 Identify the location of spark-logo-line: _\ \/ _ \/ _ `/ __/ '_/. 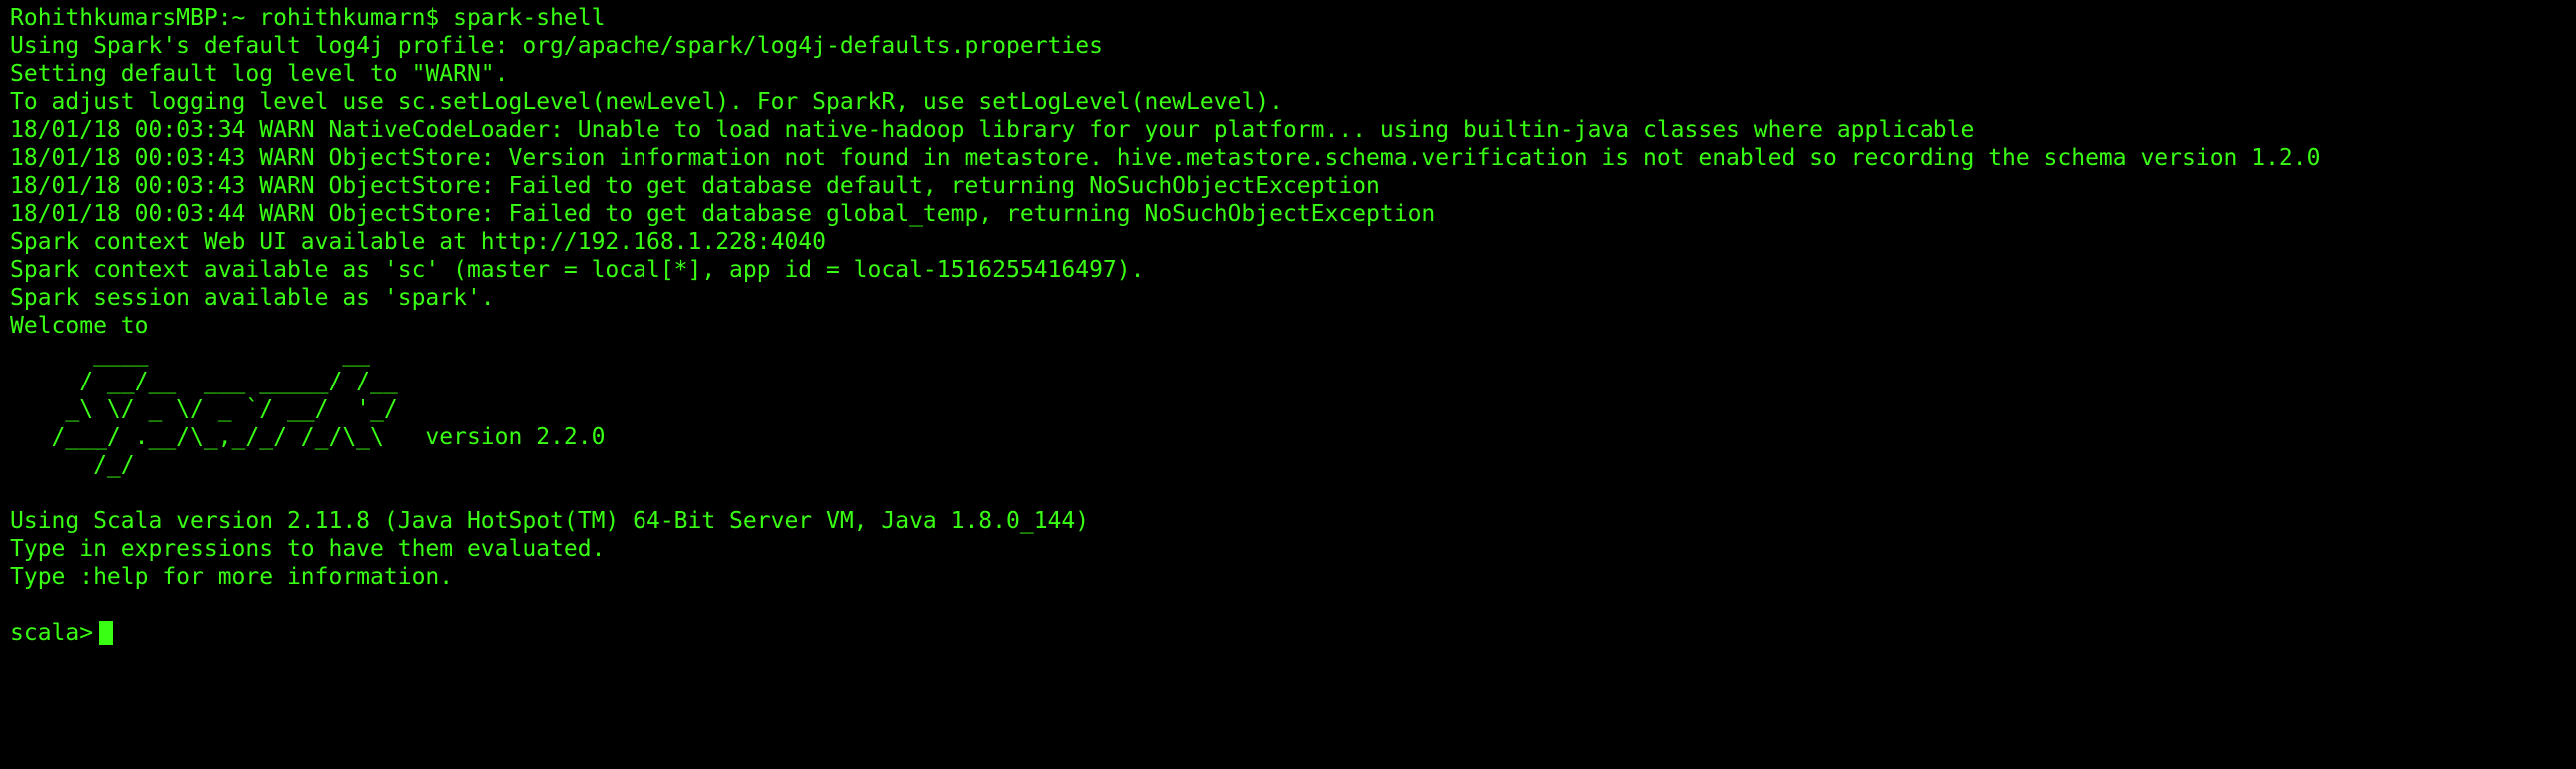
(204, 409).